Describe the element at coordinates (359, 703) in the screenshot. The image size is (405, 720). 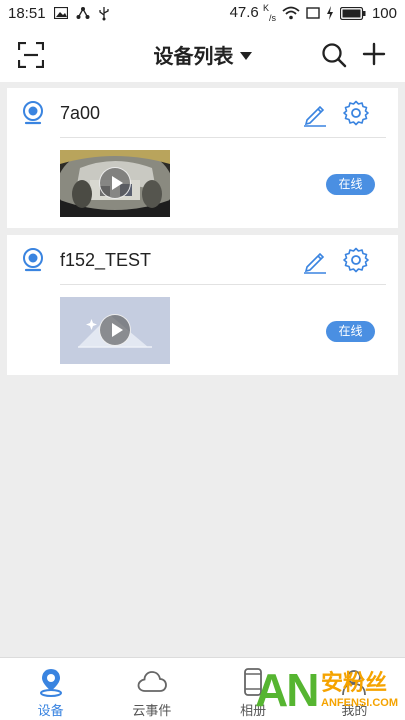
I see `watermark-url: ANFENSI.COM` at that location.